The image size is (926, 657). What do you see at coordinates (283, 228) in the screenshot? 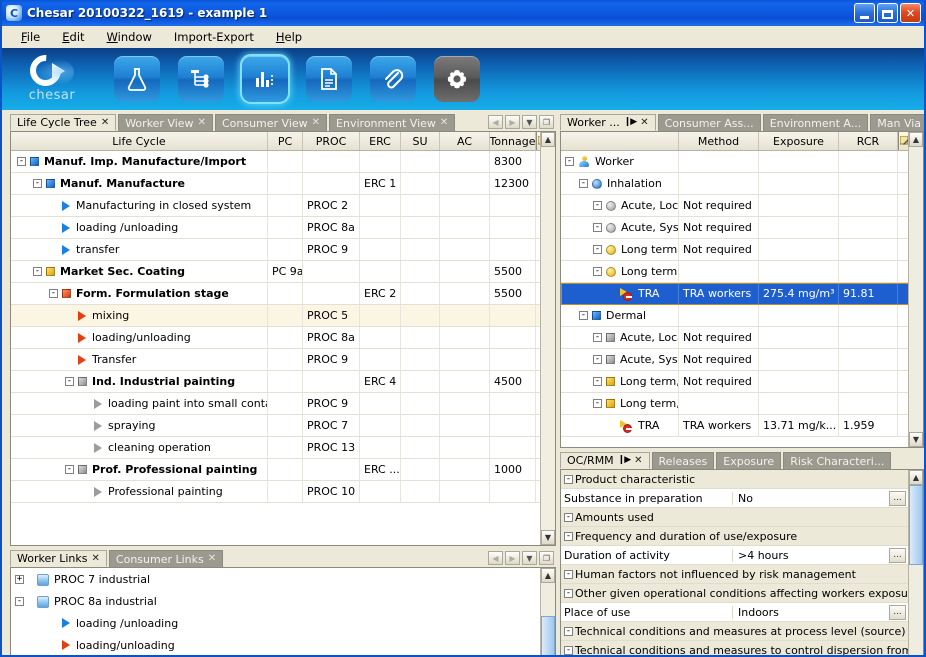
I see `table-row: loading /unloading PROC 8a` at bounding box center [283, 228].